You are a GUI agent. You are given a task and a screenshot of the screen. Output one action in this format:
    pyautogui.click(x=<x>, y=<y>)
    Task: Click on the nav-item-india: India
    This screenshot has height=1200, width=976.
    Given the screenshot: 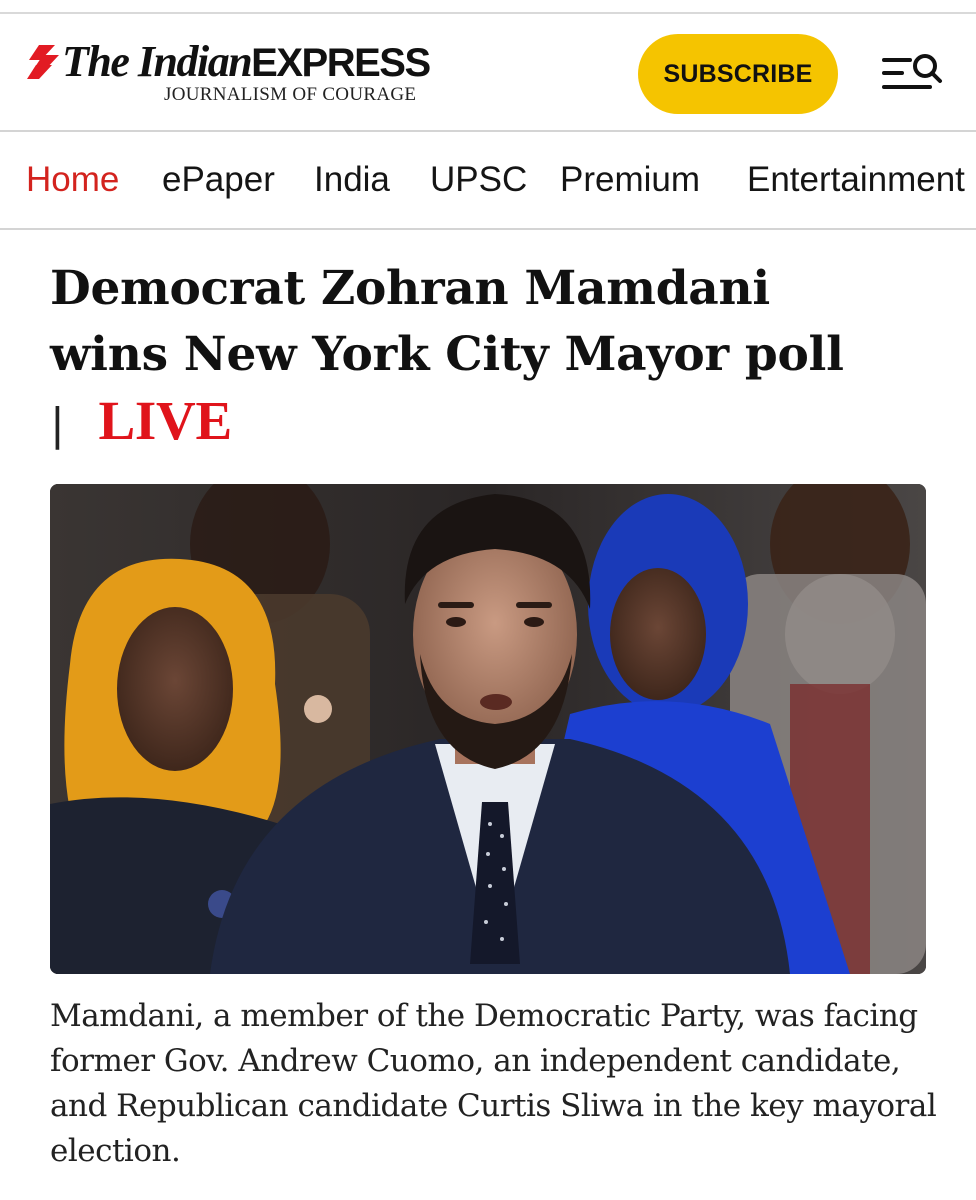 What is the action you would take?
    pyautogui.click(x=352, y=180)
    